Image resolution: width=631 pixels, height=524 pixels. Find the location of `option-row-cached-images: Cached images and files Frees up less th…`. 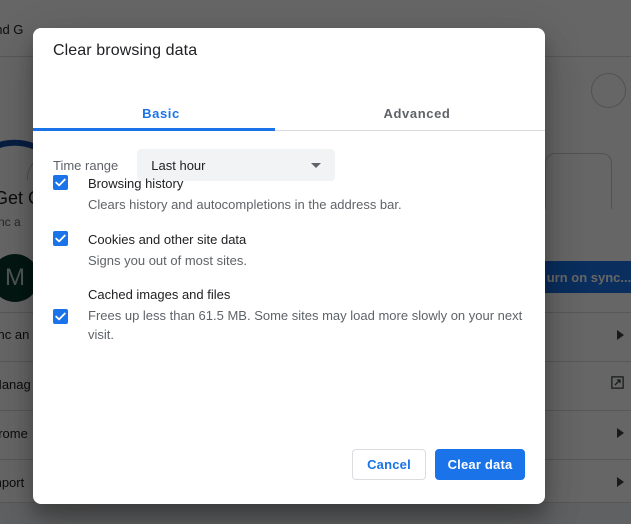

option-row-cached-images: Cached images and files Frees up less th… is located at coordinates (289, 315).